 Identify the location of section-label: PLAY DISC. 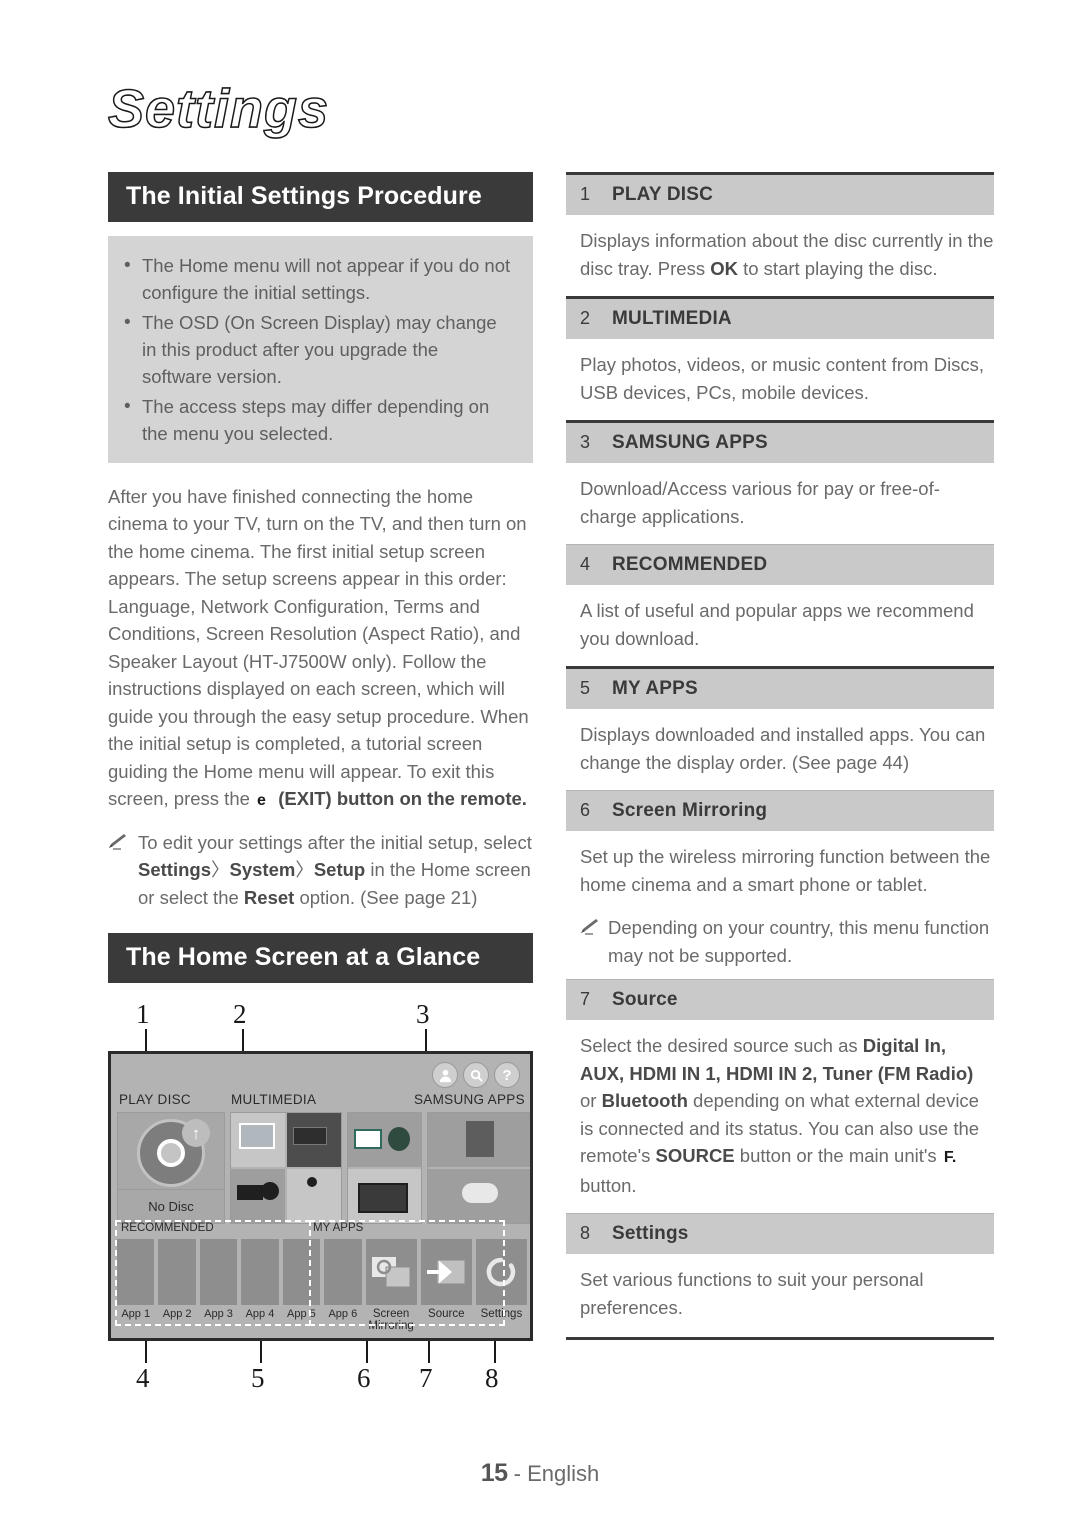
(663, 194).